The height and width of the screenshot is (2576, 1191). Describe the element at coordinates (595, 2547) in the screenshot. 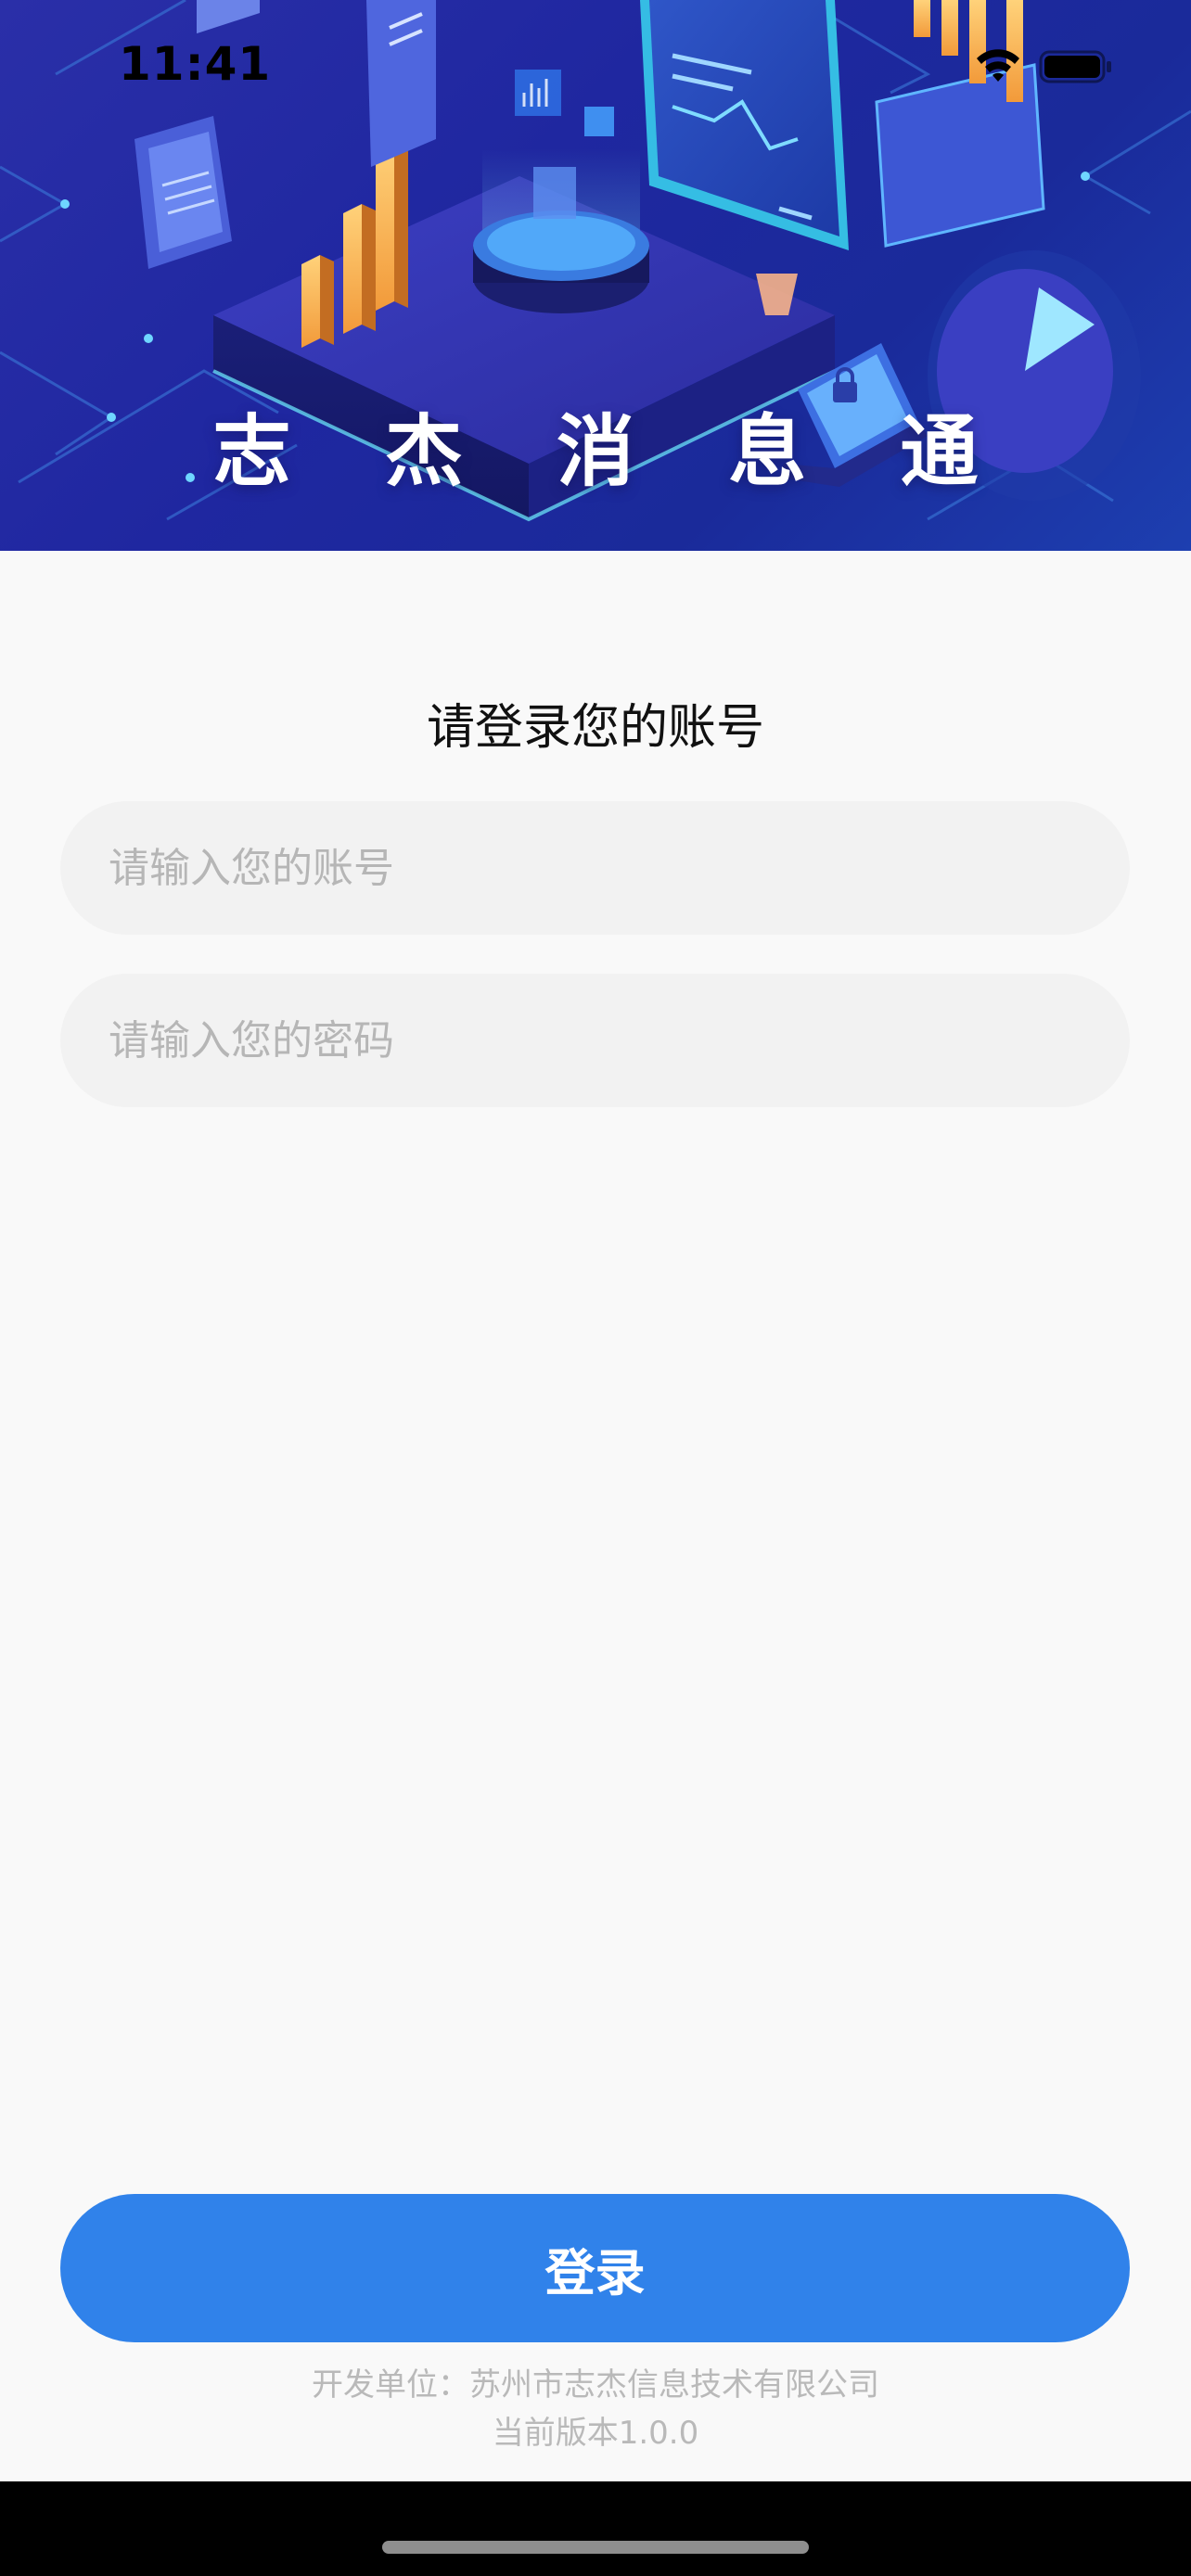

I see `home-indicator` at that location.